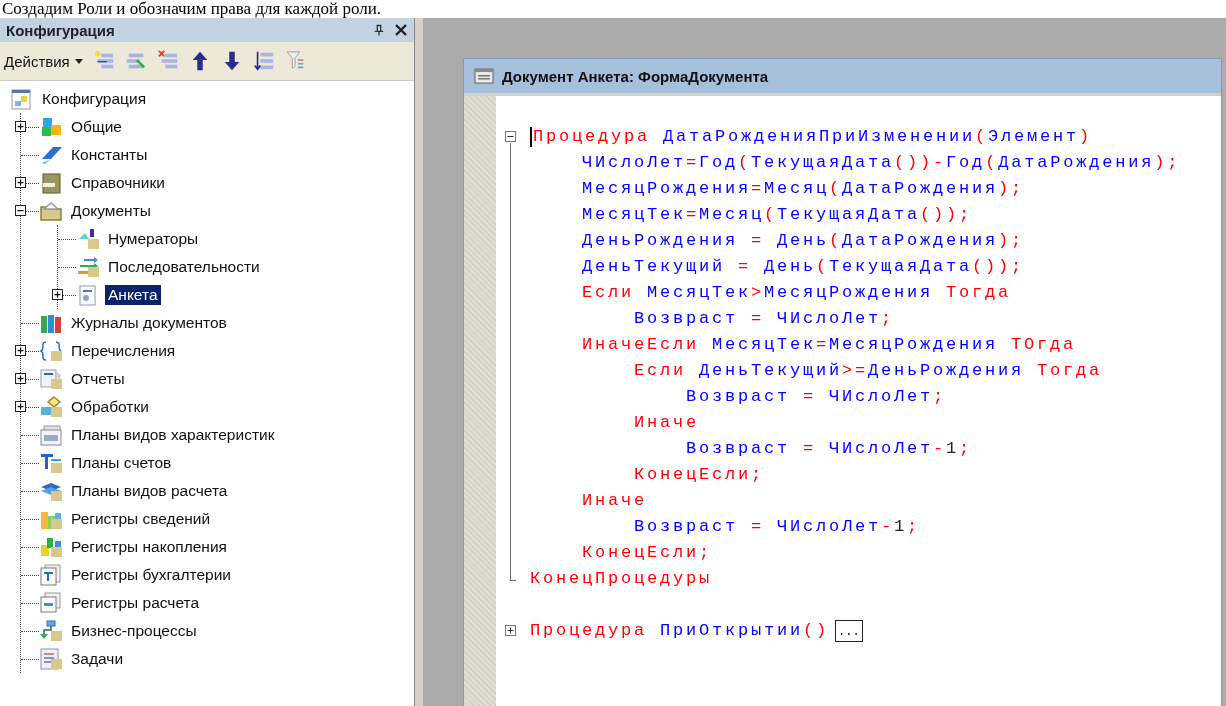  What do you see at coordinates (797, 293) in the screenshot?
I see `code-line: Если МесяцТек>МесяцРождения Тогда` at bounding box center [797, 293].